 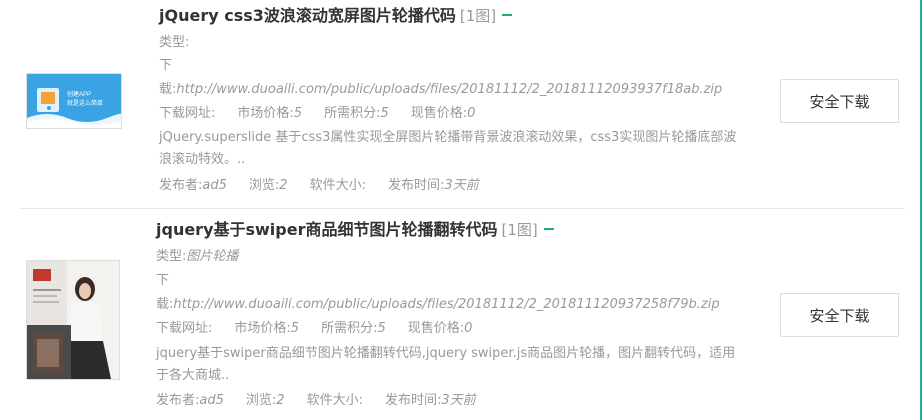 I want to click on type-value: 图片轮播, so click(x=212, y=256).